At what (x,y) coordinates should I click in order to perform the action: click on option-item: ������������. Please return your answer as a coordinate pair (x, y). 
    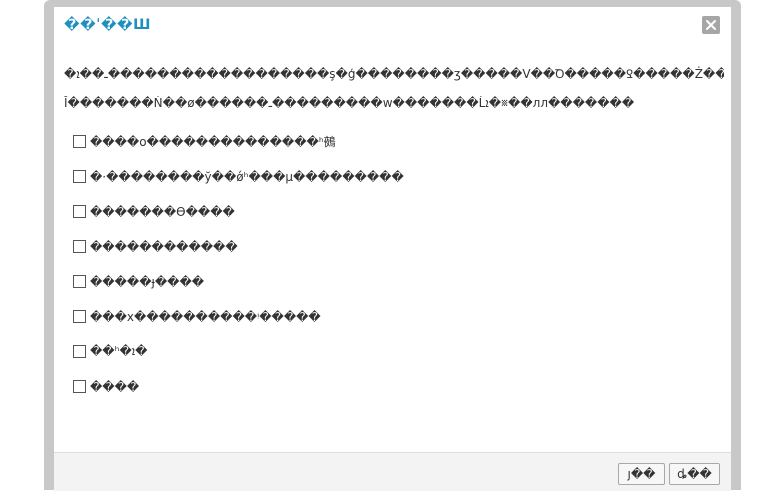
    Looking at the image, I should click on (238, 246).